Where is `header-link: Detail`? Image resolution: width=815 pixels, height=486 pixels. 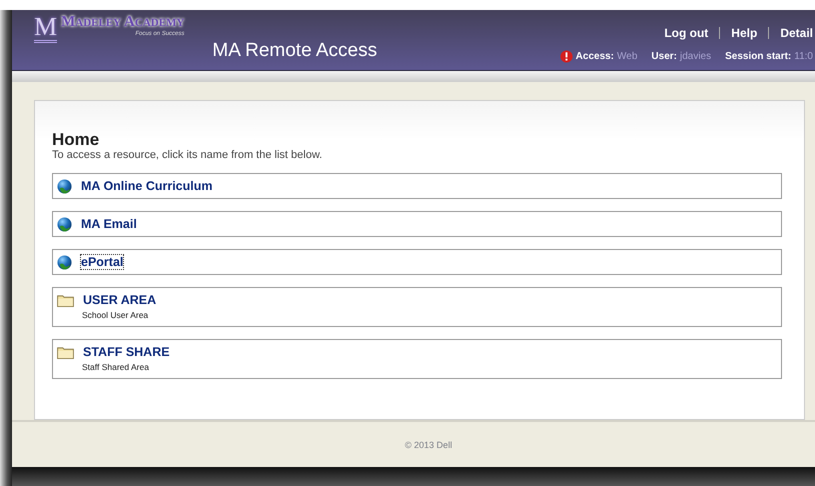 header-link: Detail is located at coordinates (796, 33).